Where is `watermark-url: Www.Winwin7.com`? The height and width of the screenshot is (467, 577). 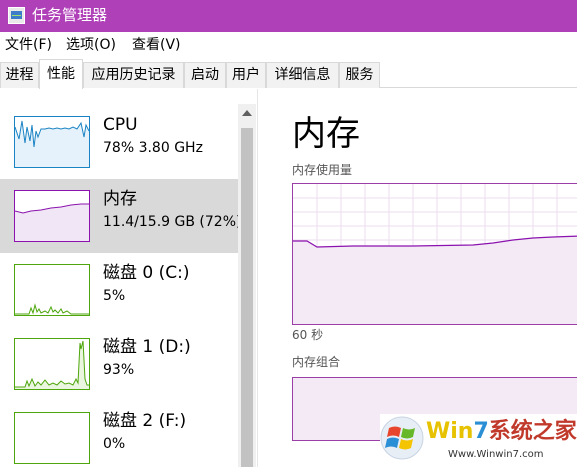 watermark-url: Www.Winwin7.com is located at coordinates (496, 454).